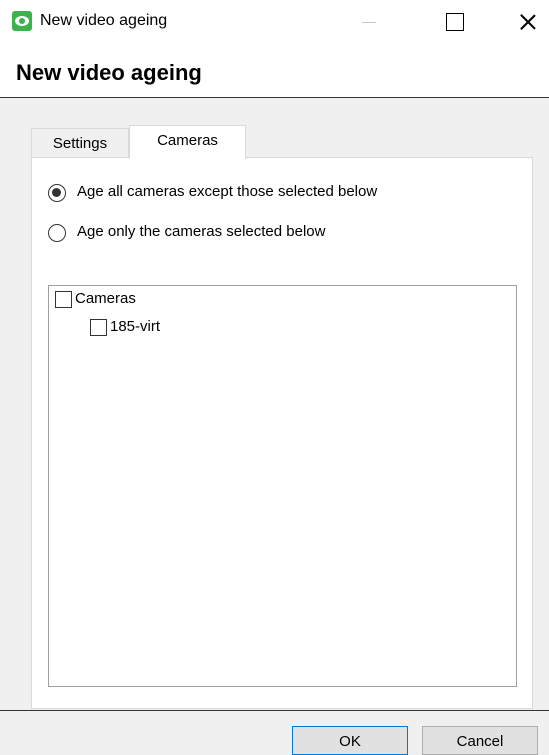 This screenshot has width=549, height=755. I want to click on cancel-button: Cancel, so click(480, 740).